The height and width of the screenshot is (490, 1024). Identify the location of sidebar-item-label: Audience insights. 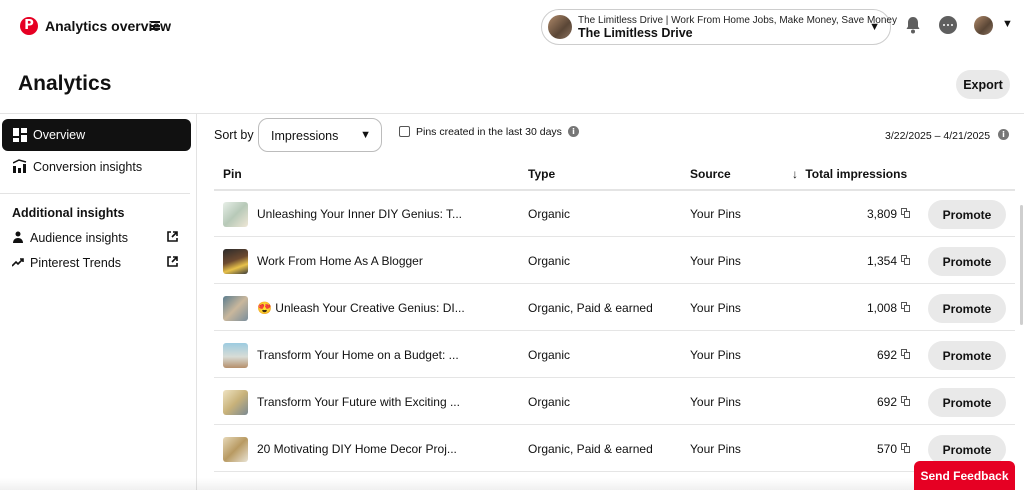
(79, 238).